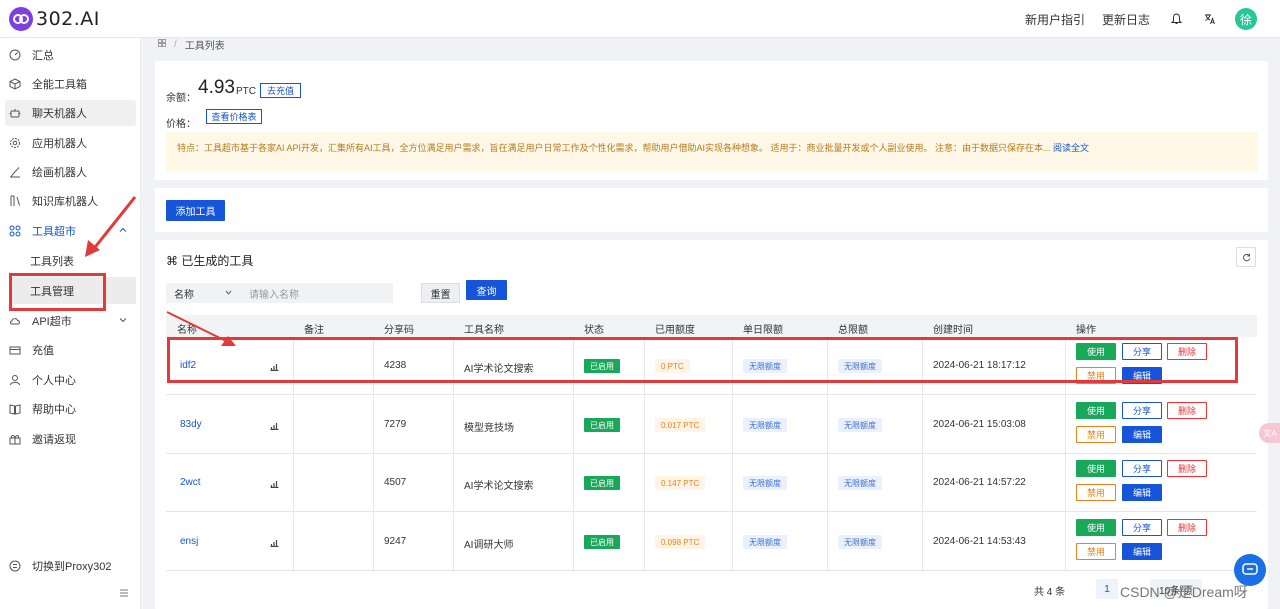  What do you see at coordinates (1269, 433) in the screenshot?
I see `translate-float-icon: 文A` at bounding box center [1269, 433].